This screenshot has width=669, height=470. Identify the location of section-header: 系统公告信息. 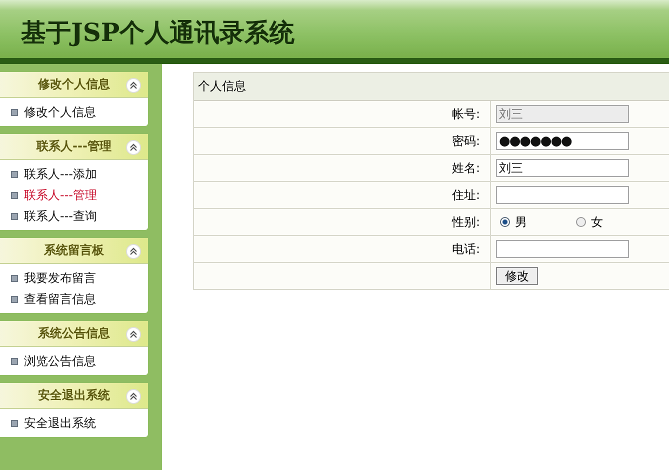
(74, 334).